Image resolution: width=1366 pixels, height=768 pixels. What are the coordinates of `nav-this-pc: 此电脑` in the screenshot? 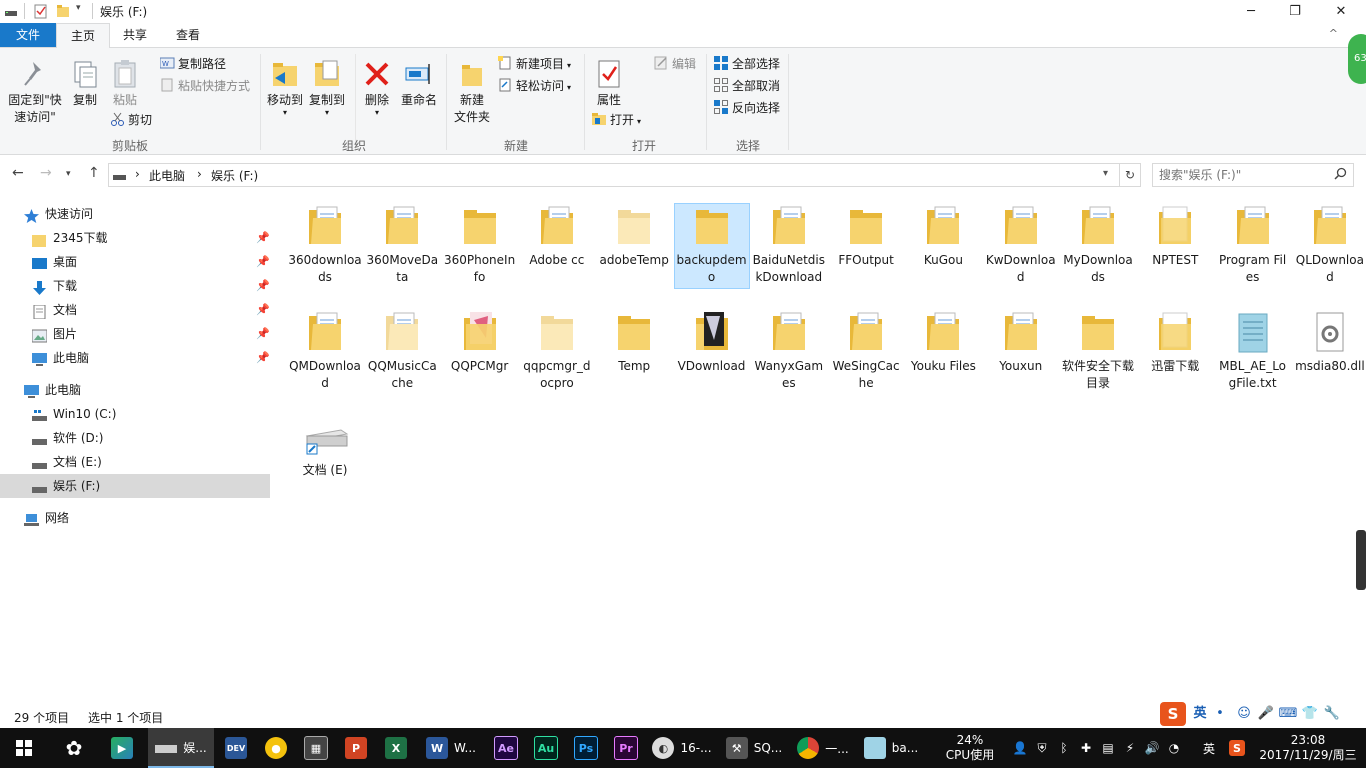 It's located at (135, 390).